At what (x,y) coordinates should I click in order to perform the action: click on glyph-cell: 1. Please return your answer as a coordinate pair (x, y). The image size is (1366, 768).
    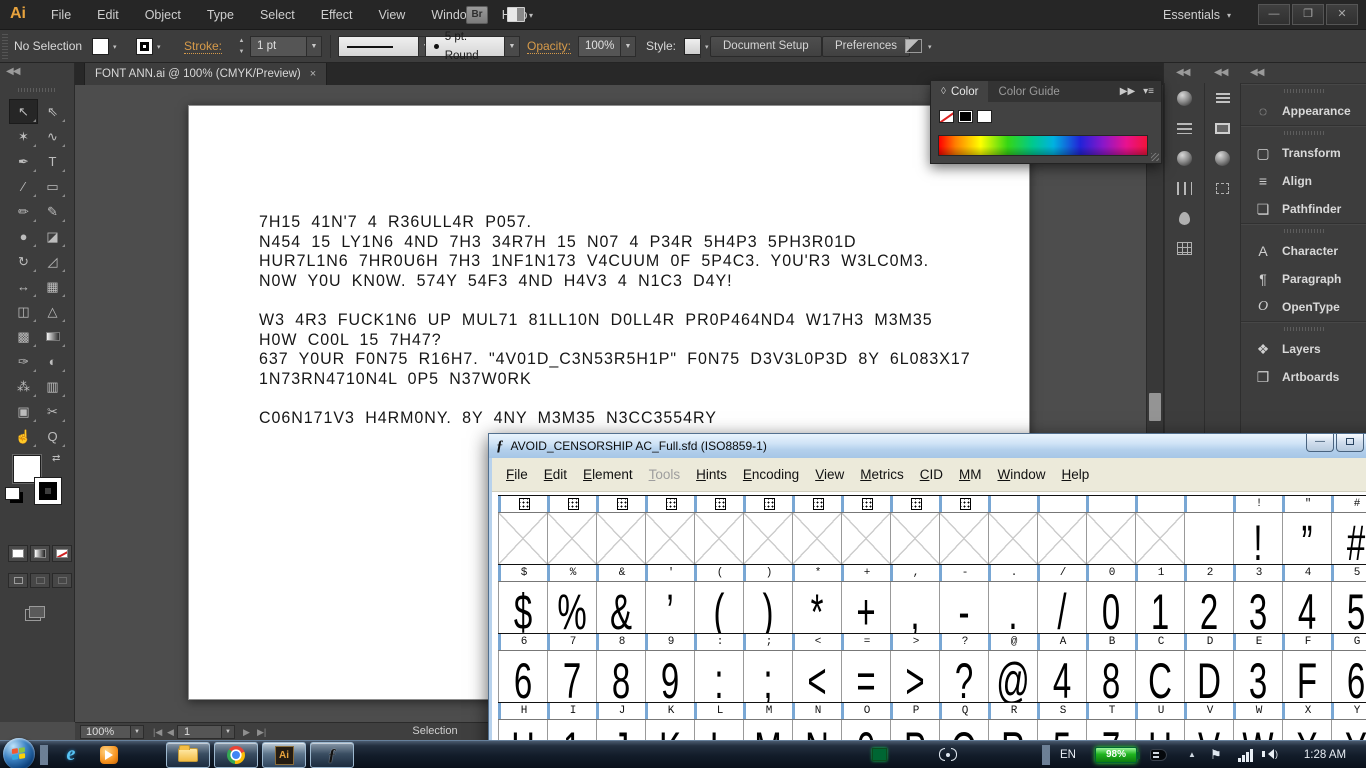
    Looking at the image, I should click on (1159, 607).